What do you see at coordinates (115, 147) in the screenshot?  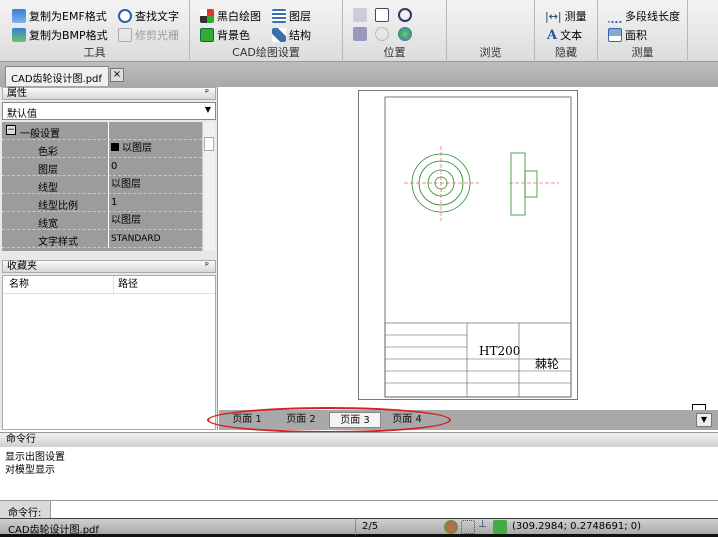 I see `color-swatch-icon` at bounding box center [115, 147].